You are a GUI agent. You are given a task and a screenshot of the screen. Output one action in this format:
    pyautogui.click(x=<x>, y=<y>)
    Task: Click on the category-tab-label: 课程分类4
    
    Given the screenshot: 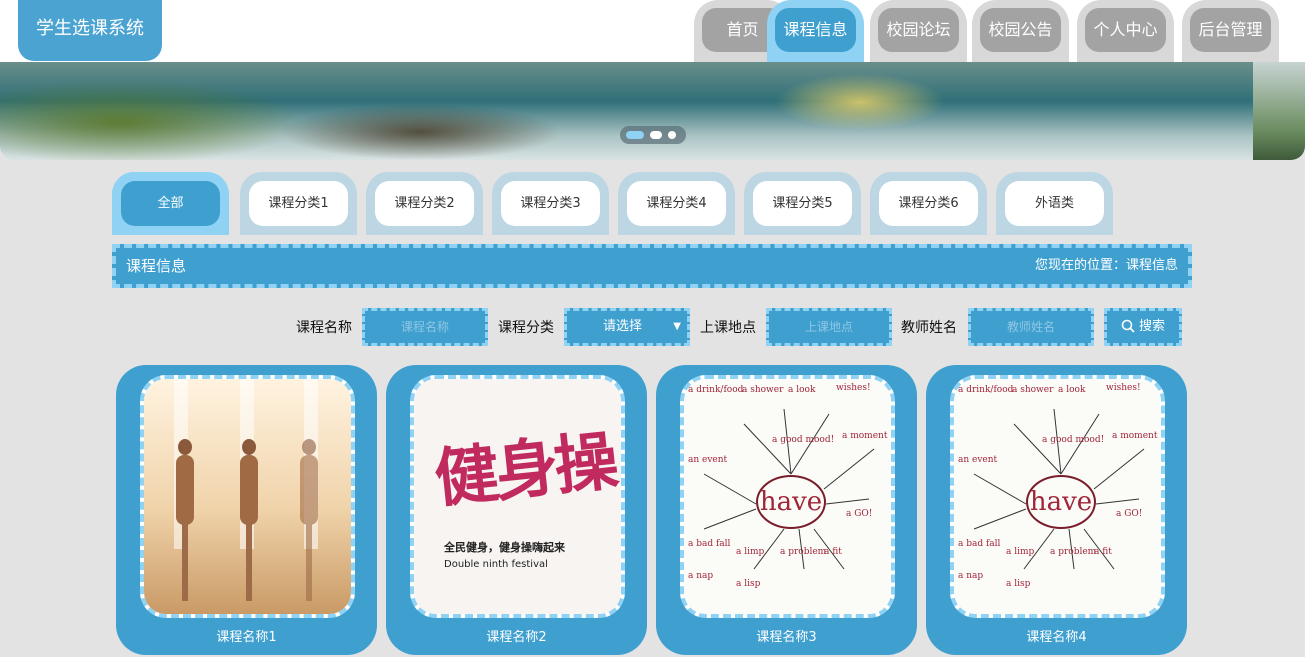 What is the action you would take?
    pyautogui.click(x=676, y=203)
    